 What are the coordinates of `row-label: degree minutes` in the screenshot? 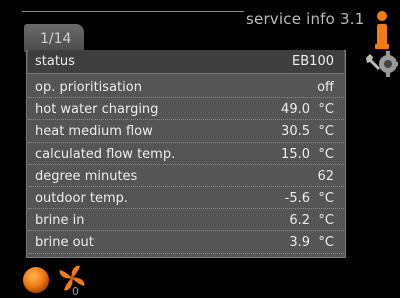 It's located at (86, 176).